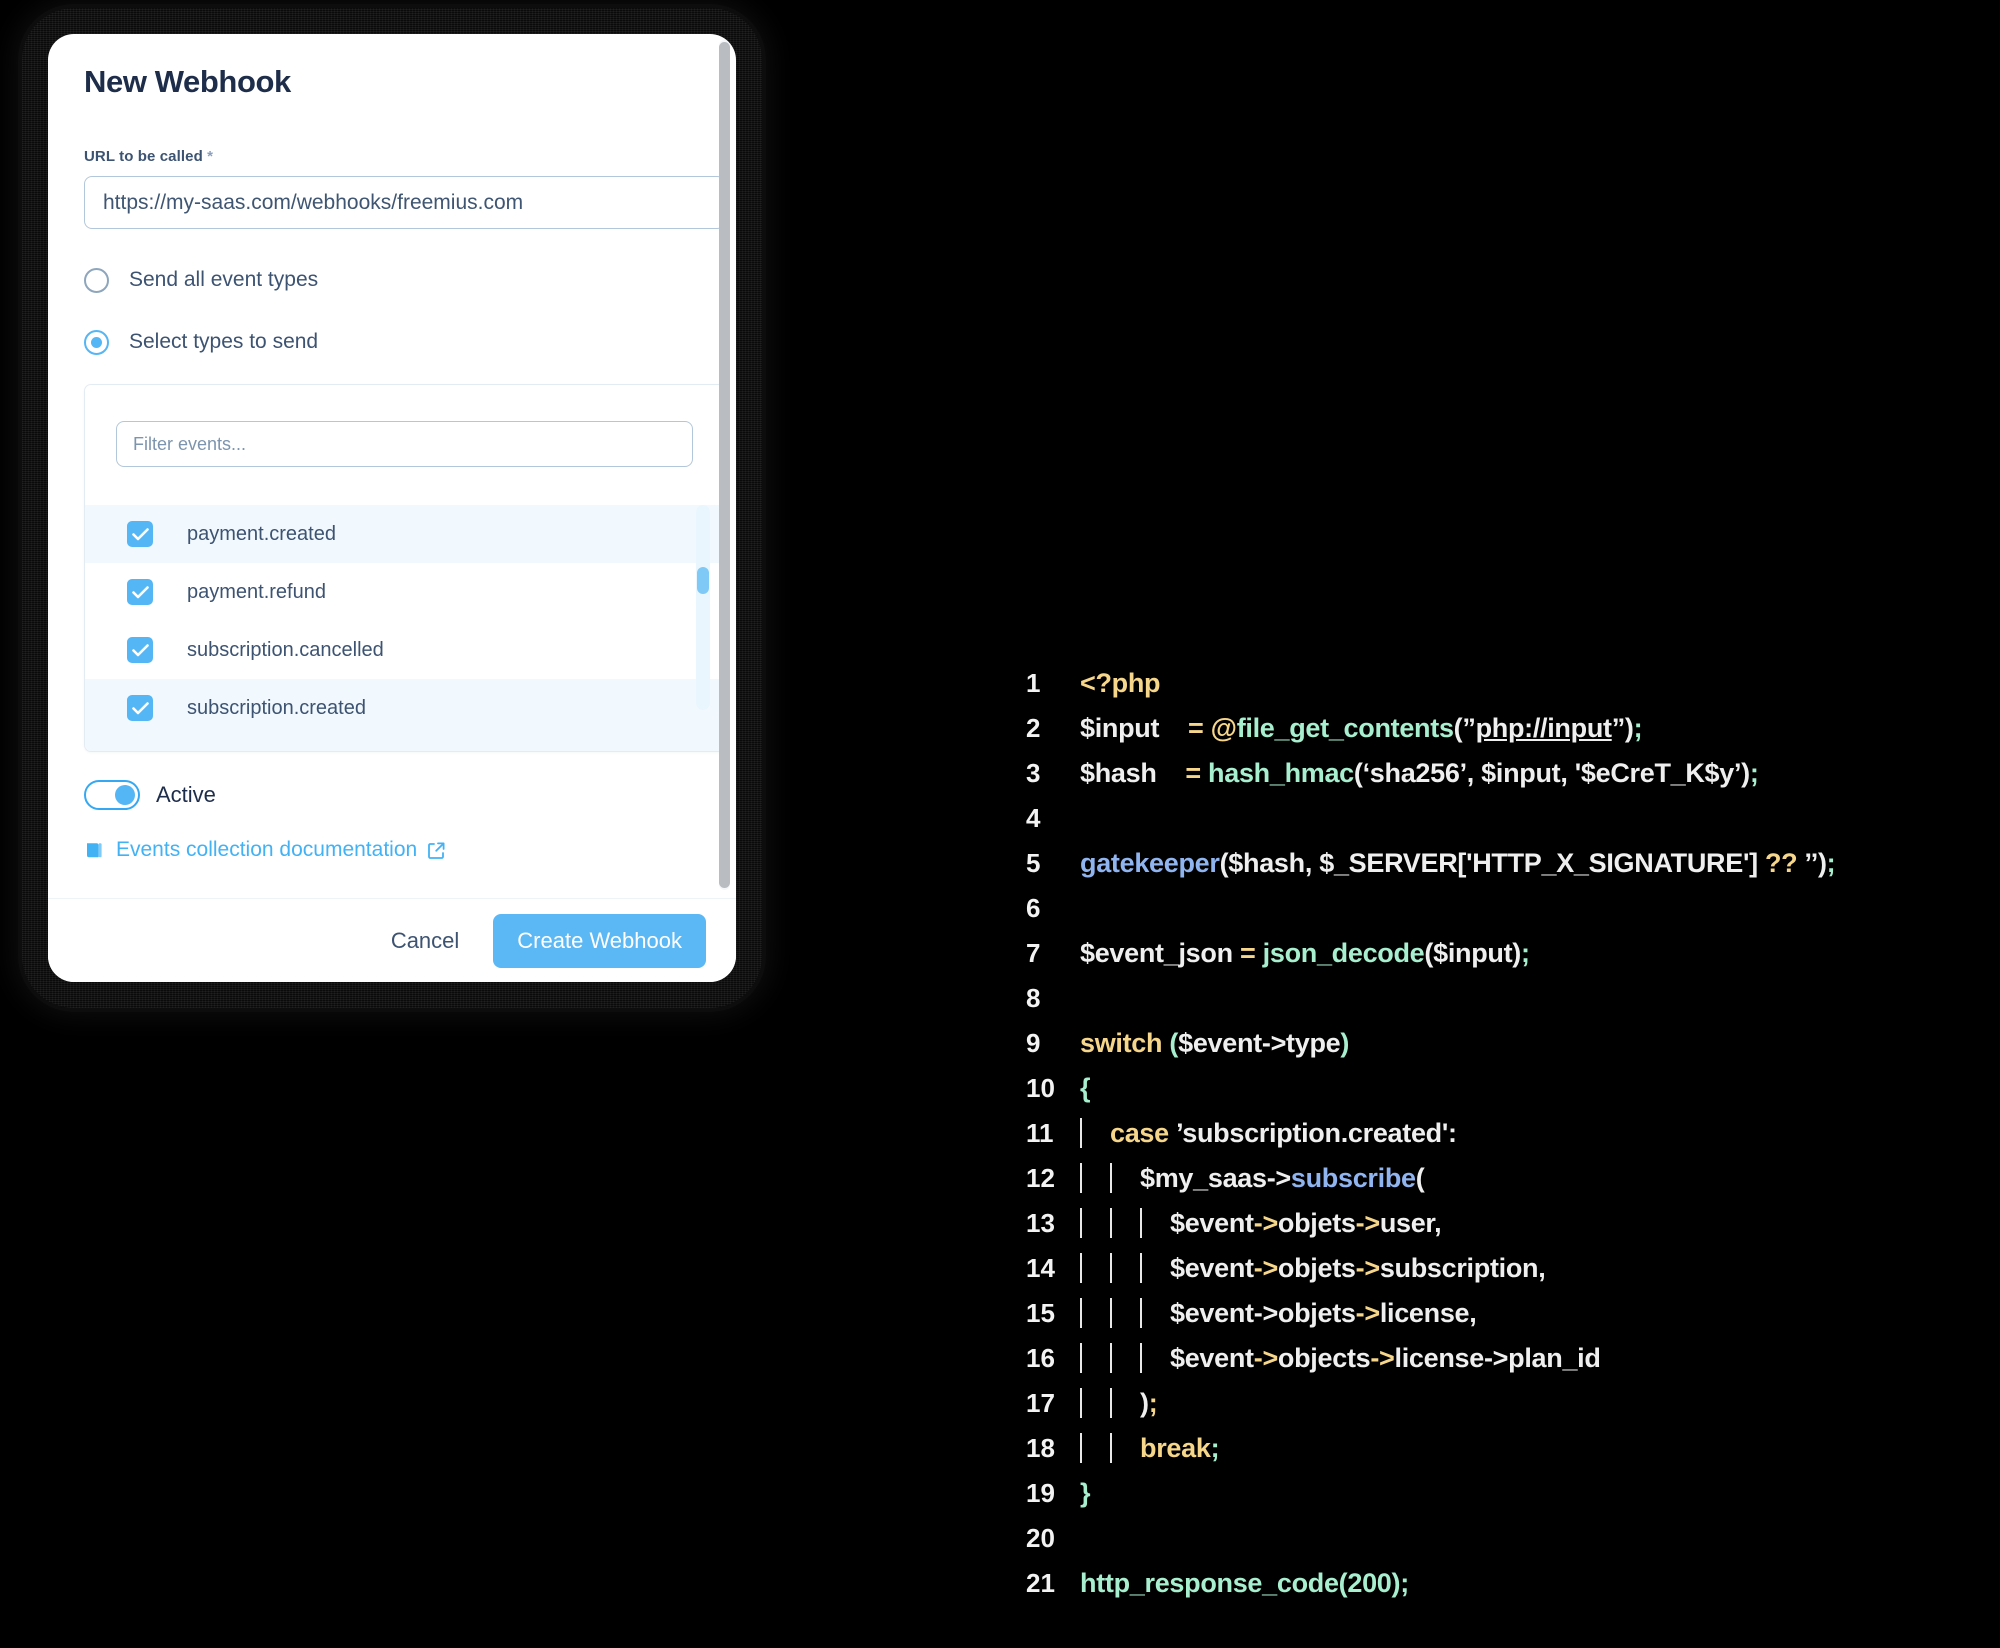  I want to click on code-line: 12 $my_saas->subscribe(, so click(1500, 1185).